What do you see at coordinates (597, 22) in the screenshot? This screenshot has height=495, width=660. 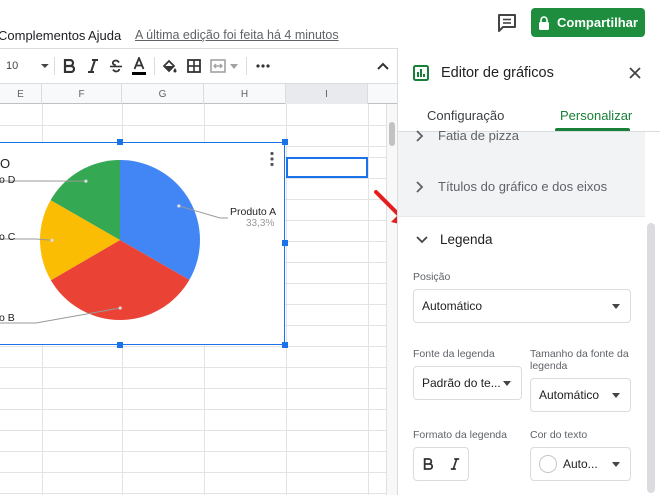 I see `share-label: Compartilhar` at bounding box center [597, 22].